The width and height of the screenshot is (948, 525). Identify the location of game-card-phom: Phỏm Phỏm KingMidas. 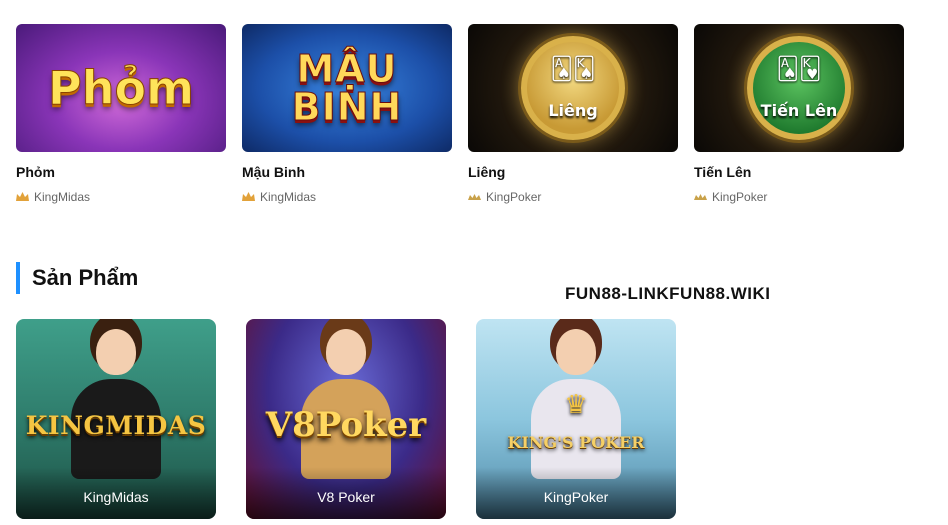
(121, 114).